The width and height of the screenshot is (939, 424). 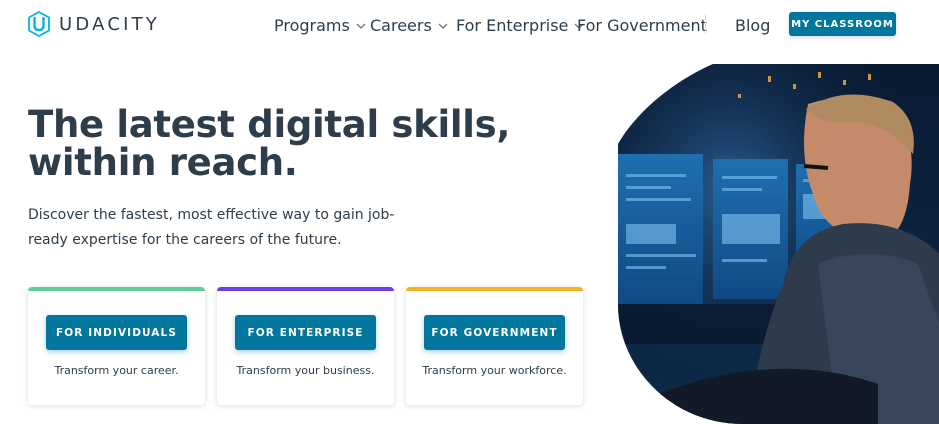 What do you see at coordinates (163, 162) in the screenshot?
I see `hero-headline-line2: within reach.` at bounding box center [163, 162].